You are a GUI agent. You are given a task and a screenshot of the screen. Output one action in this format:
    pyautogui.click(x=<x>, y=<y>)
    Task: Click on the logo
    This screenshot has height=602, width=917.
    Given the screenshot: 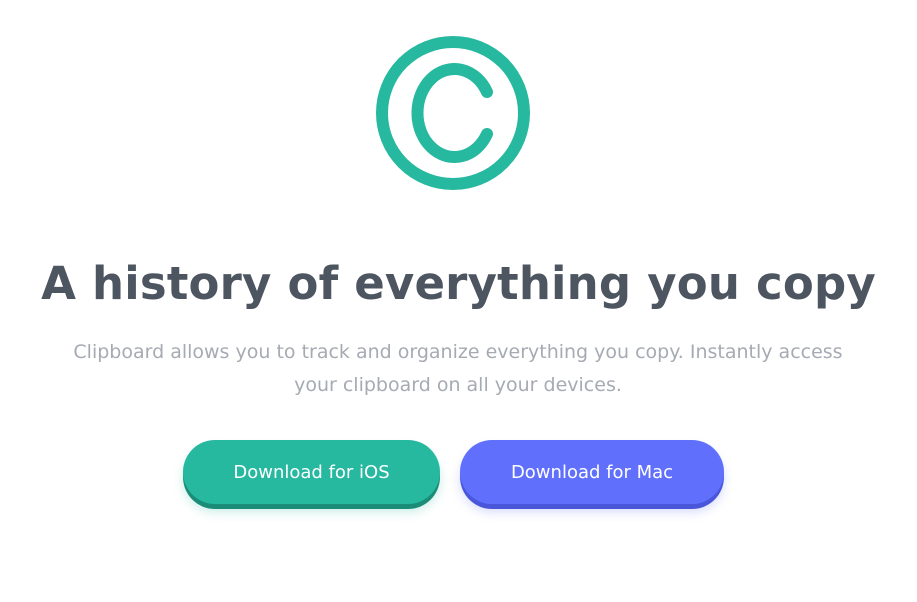 What is the action you would take?
    pyautogui.click(x=453, y=113)
    